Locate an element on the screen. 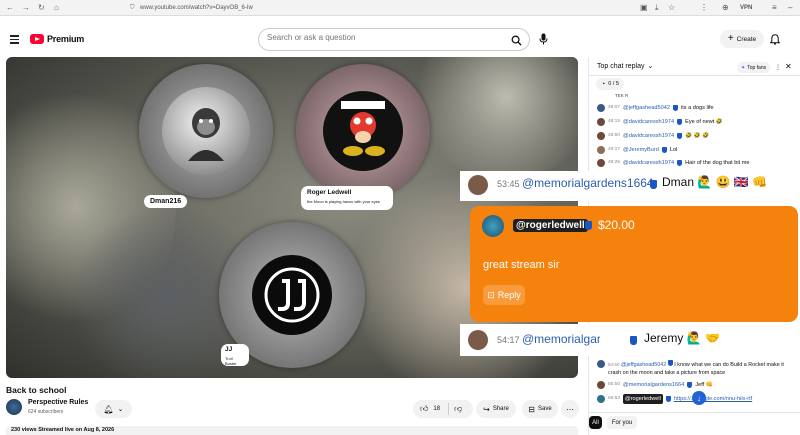 This screenshot has width=800, height=435. chat-message-large: 54:17 @memorialgardens1664 is located at coordinates (557, 340).